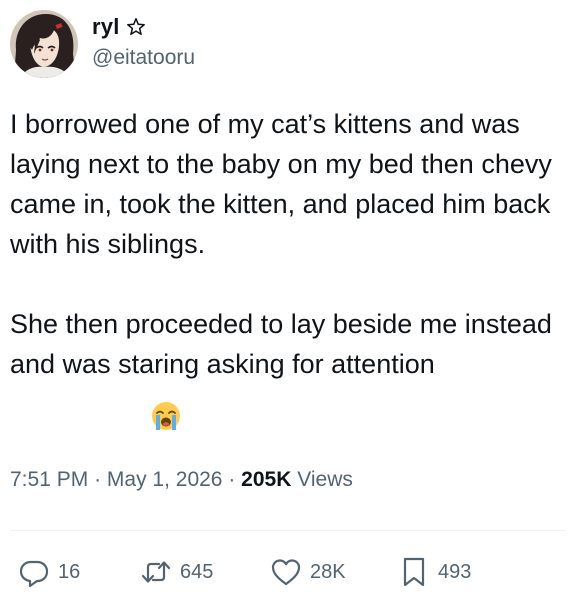 The height and width of the screenshot is (598, 568). What do you see at coordinates (288, 530) in the screenshot?
I see `divider` at bounding box center [288, 530].